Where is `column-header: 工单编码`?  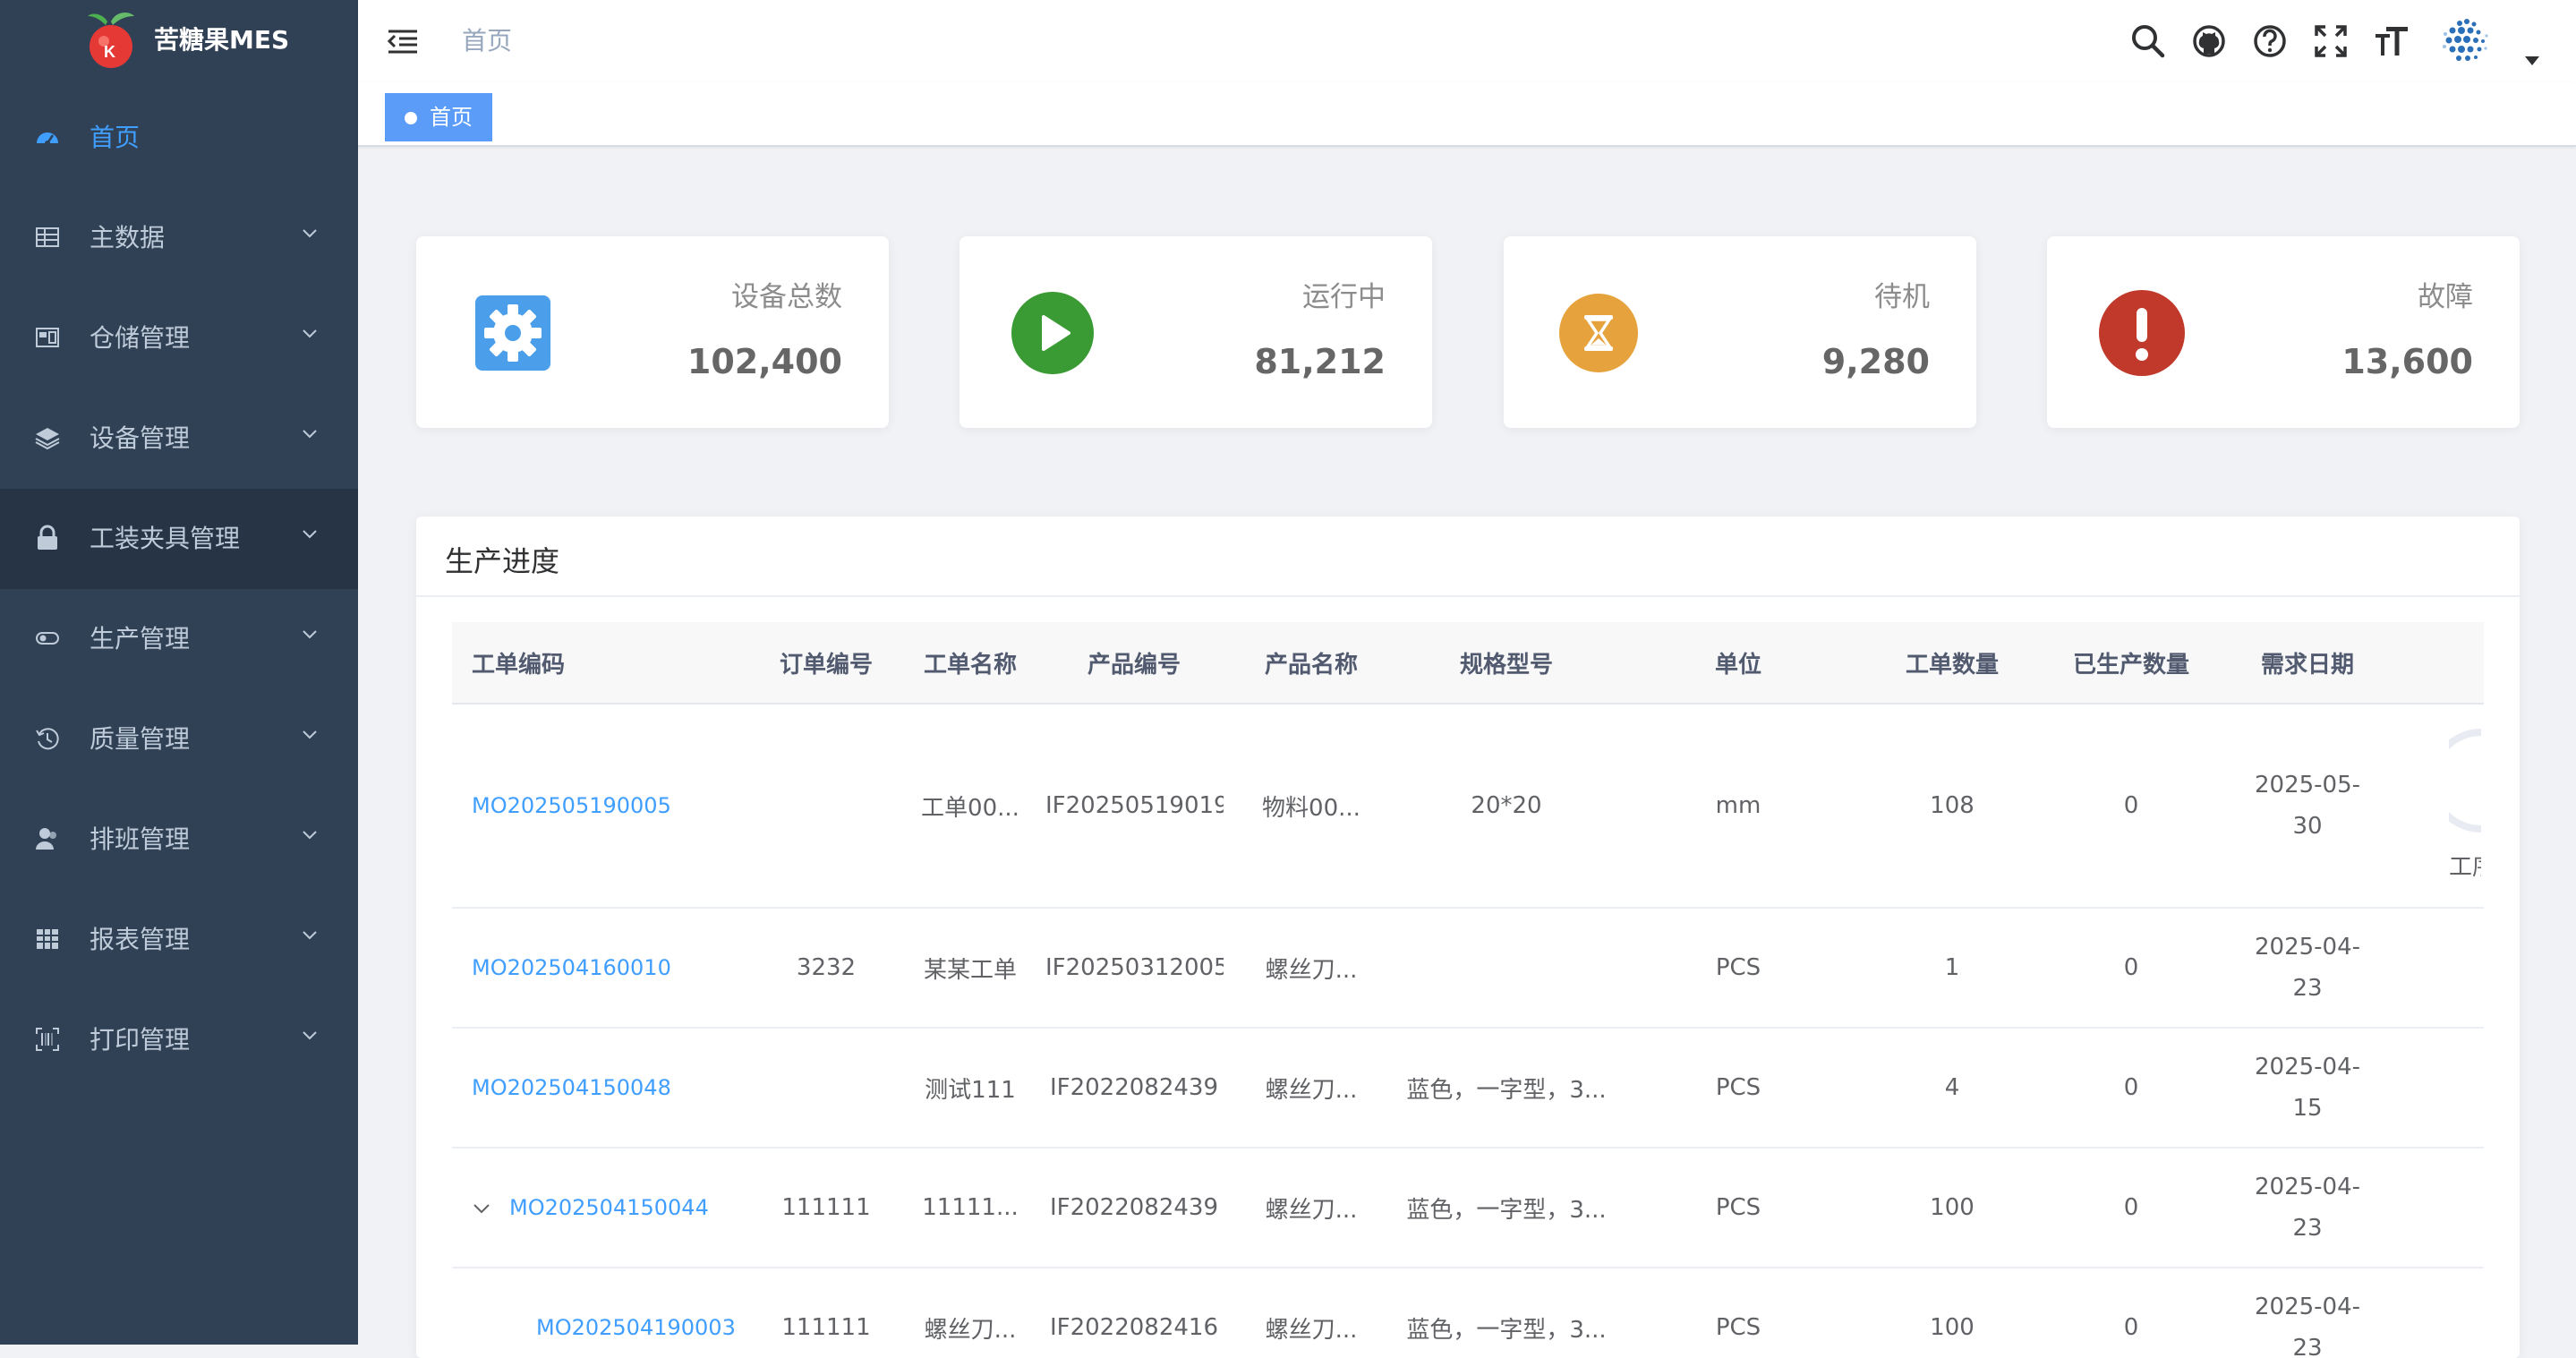 column-header: 工单编码 is located at coordinates (604, 663).